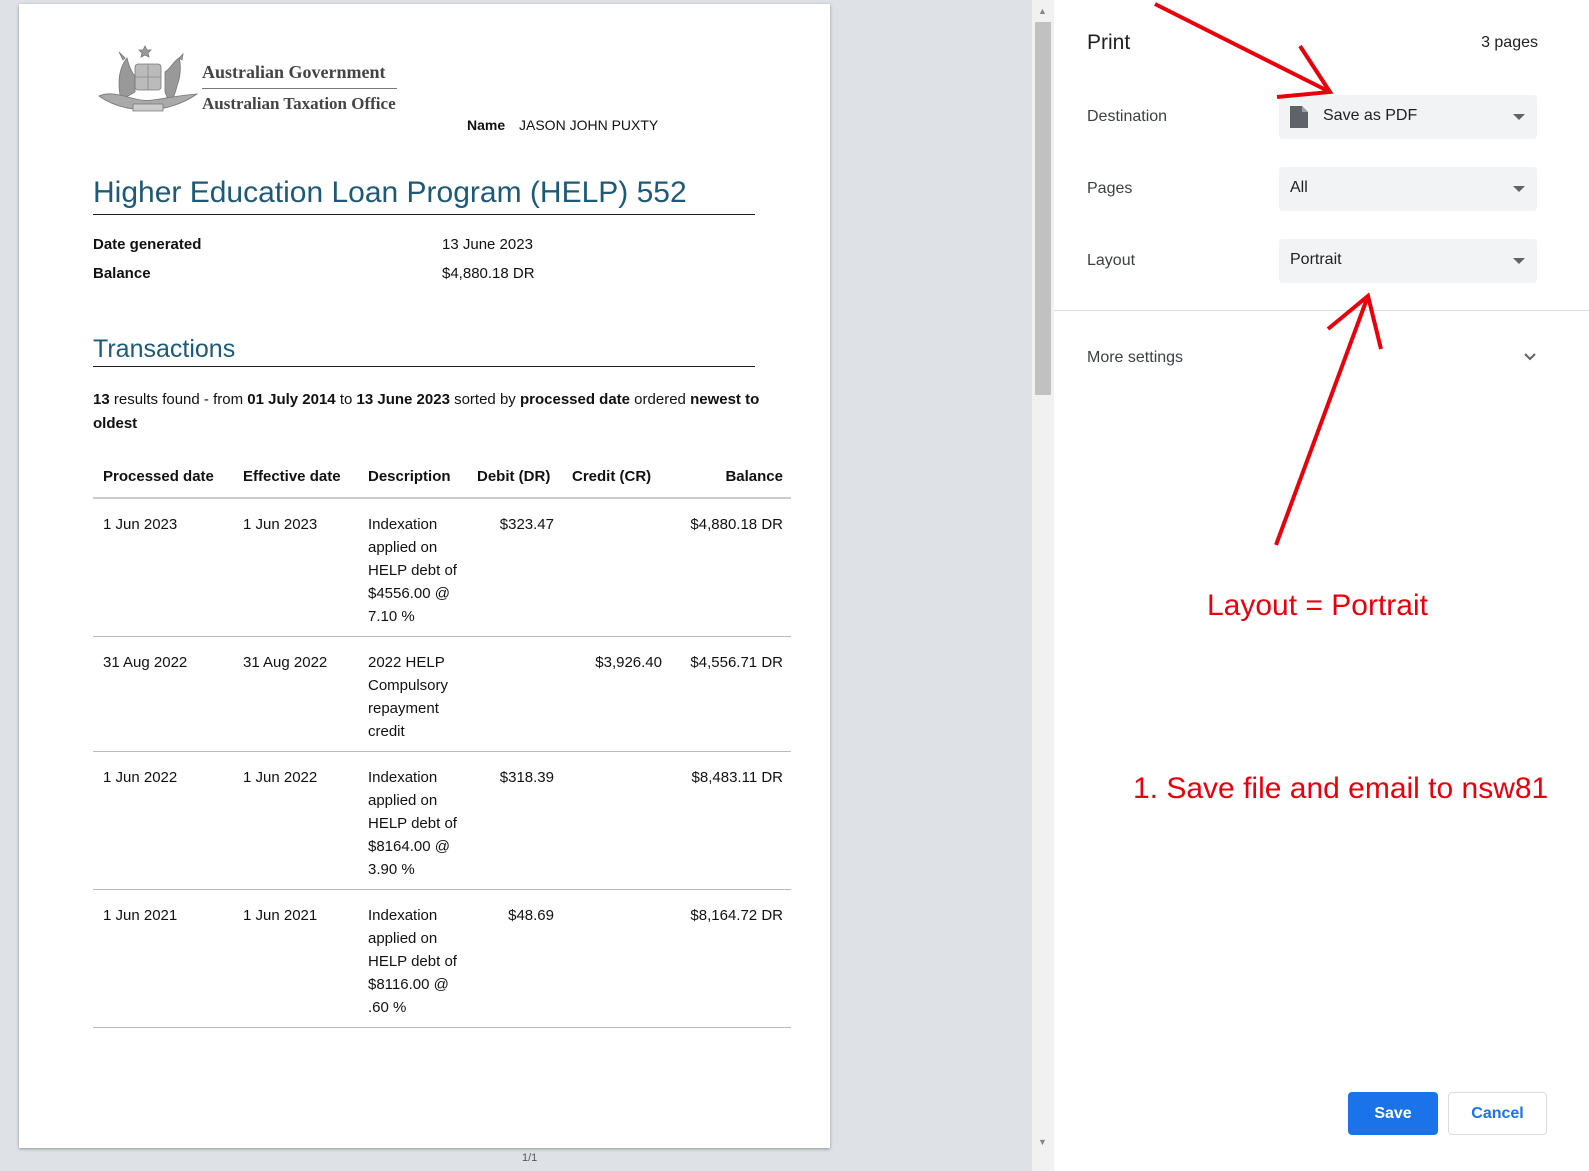 This screenshot has width=1589, height=1171. I want to click on name-label: Name, so click(486, 125).